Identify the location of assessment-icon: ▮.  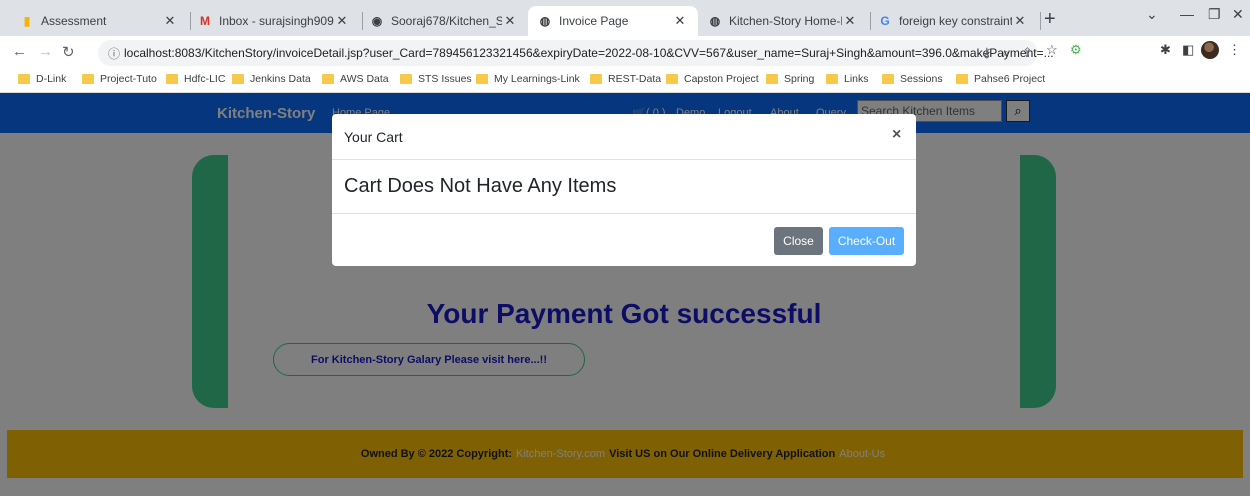
(27, 21).